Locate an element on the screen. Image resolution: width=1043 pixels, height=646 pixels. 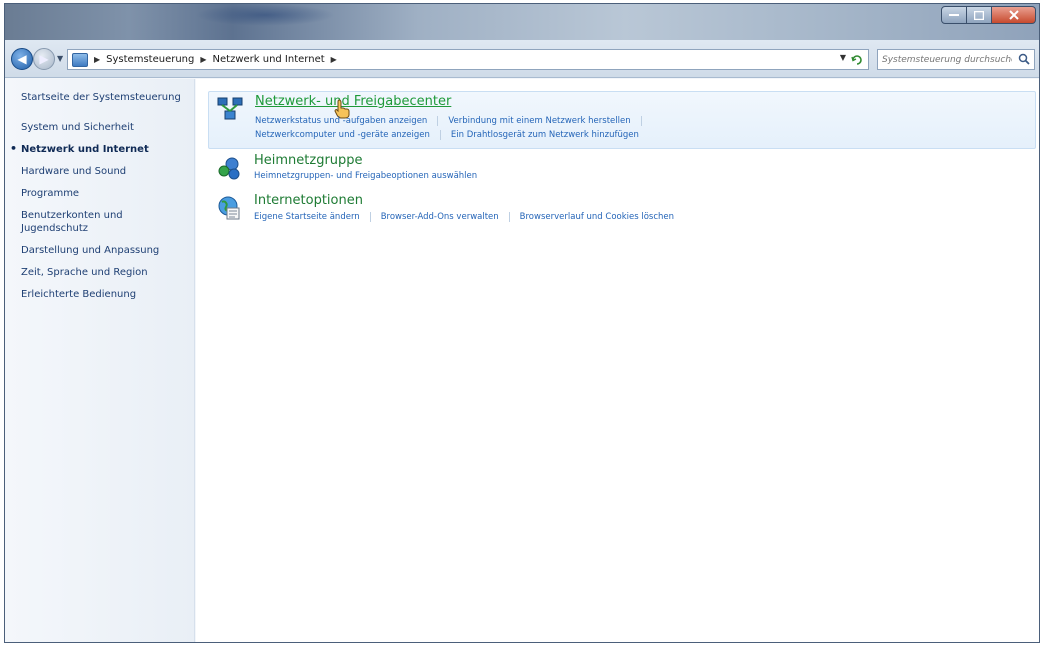
minimize-icon is located at coordinates (954, 15).